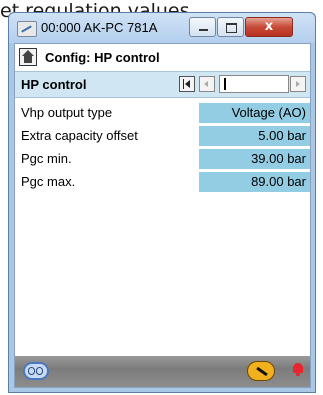  I want to click on param-row-extra-capacity-offset: Extra capacity offset 5.00 bar, so click(162, 136).